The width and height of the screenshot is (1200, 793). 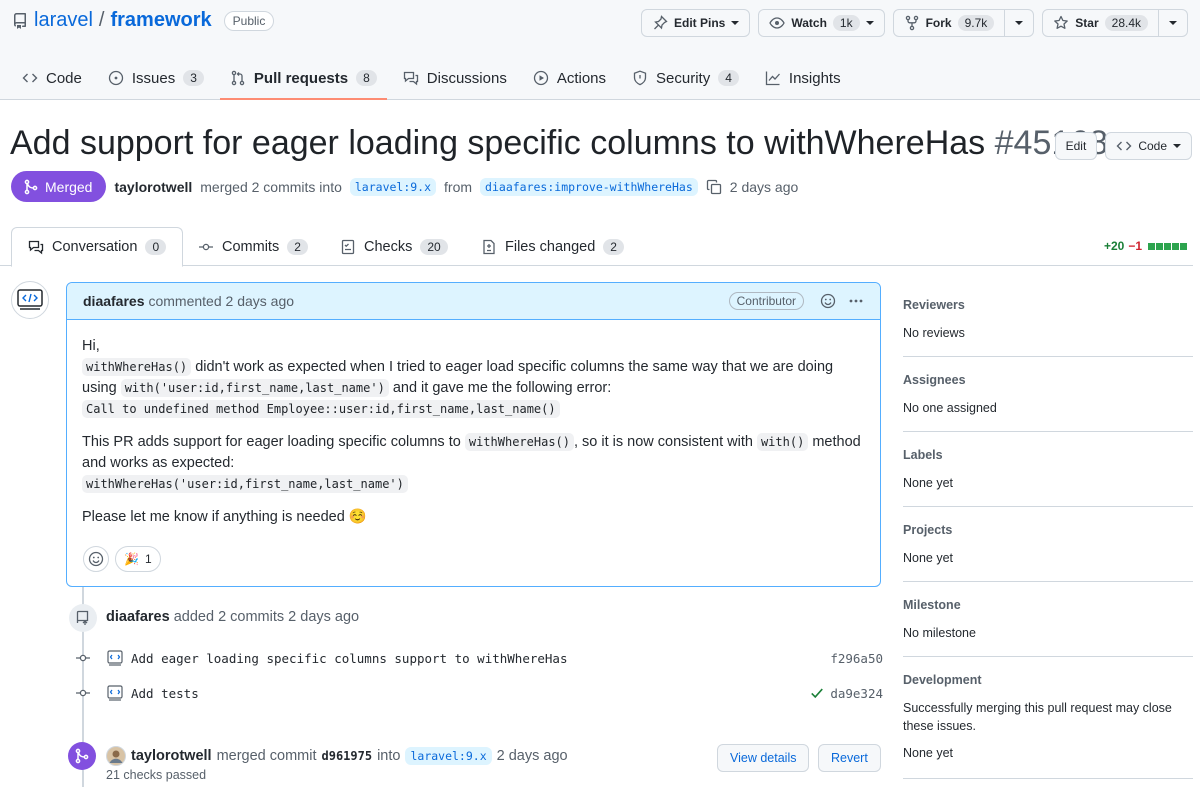 What do you see at coordinates (63, 20) in the screenshot?
I see `repo-owner-link: laravel` at bounding box center [63, 20].